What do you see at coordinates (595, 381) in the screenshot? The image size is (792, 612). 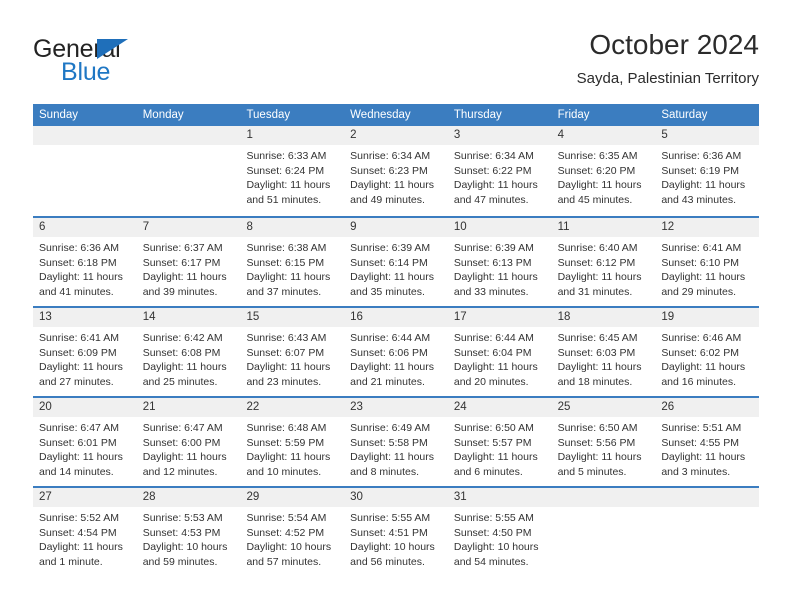 I see `daylight-text: and 18 minutes.` at bounding box center [595, 381].